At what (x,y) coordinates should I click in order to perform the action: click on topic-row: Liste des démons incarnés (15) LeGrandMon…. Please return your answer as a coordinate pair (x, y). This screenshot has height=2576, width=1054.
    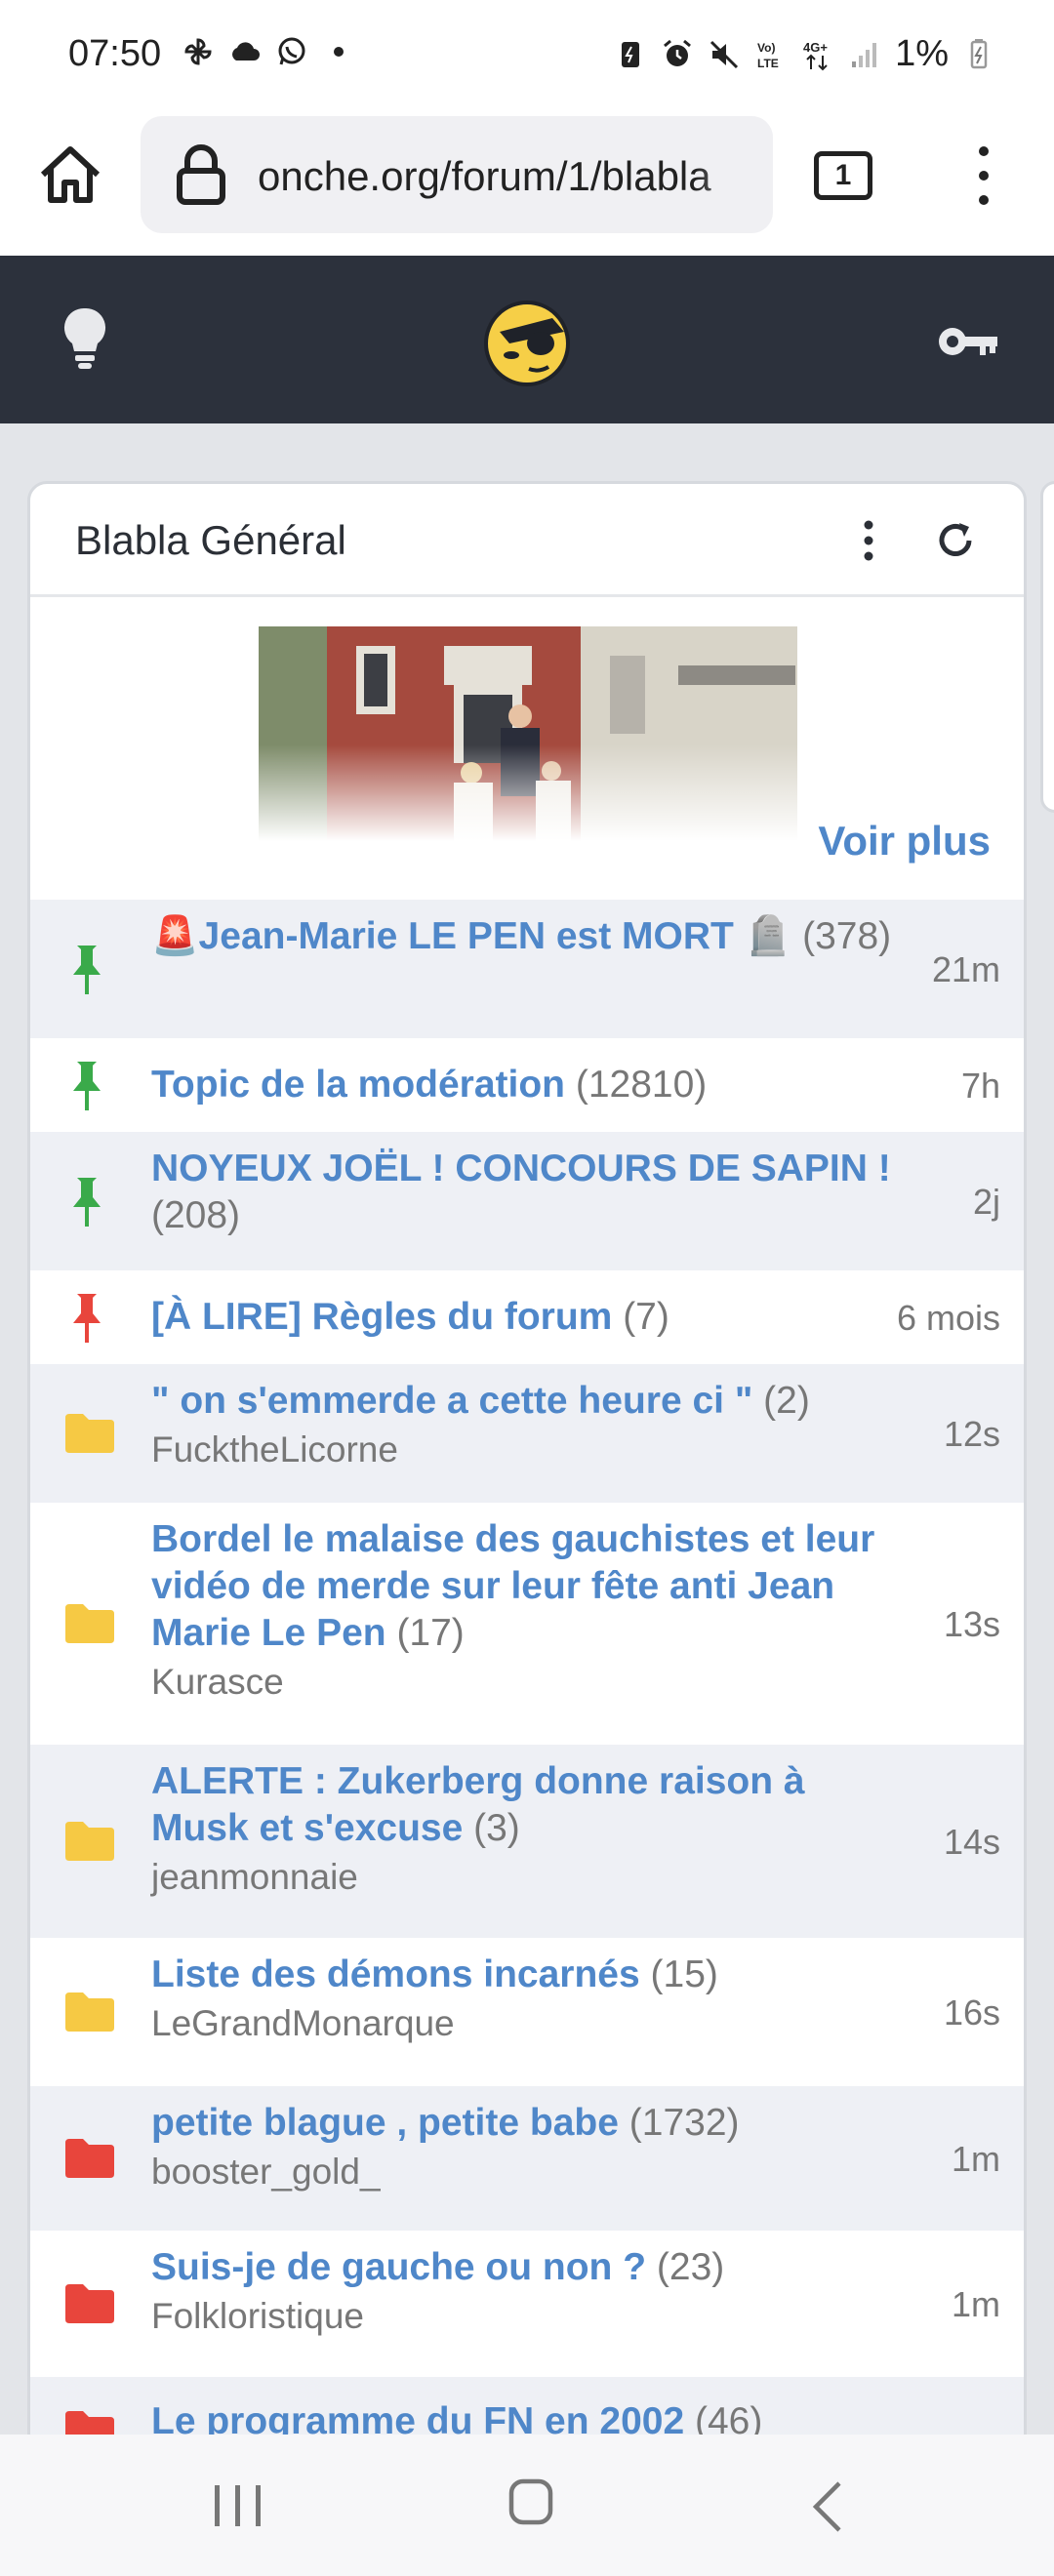
    Looking at the image, I should click on (527, 2012).